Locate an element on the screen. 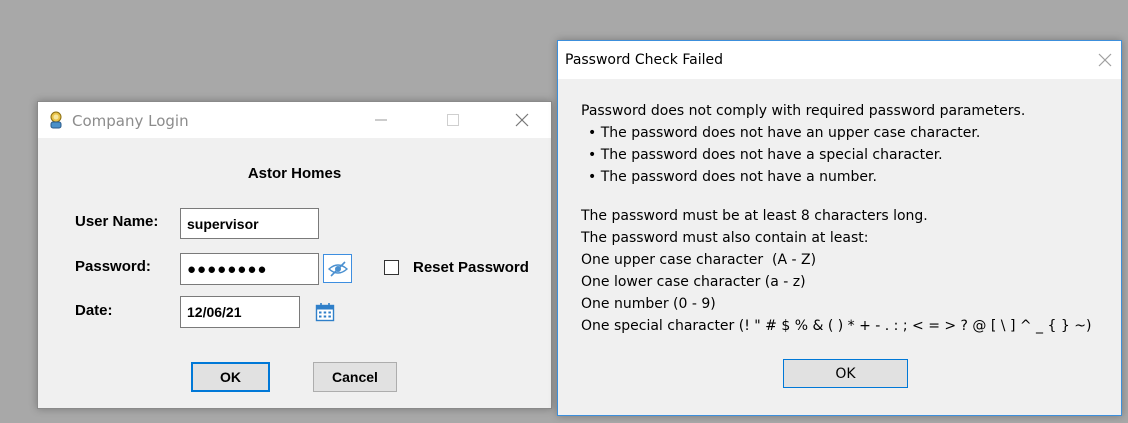 The width and height of the screenshot is (1128, 423). eye-hidden-icon is located at coordinates (337, 268).